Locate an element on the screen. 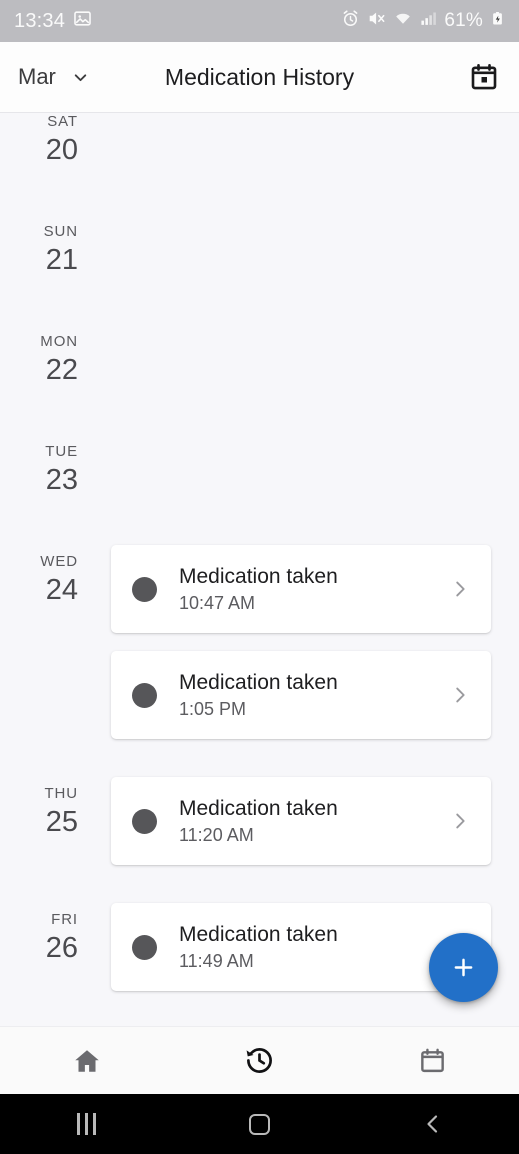  recents-bars-icon is located at coordinates (86, 1124).